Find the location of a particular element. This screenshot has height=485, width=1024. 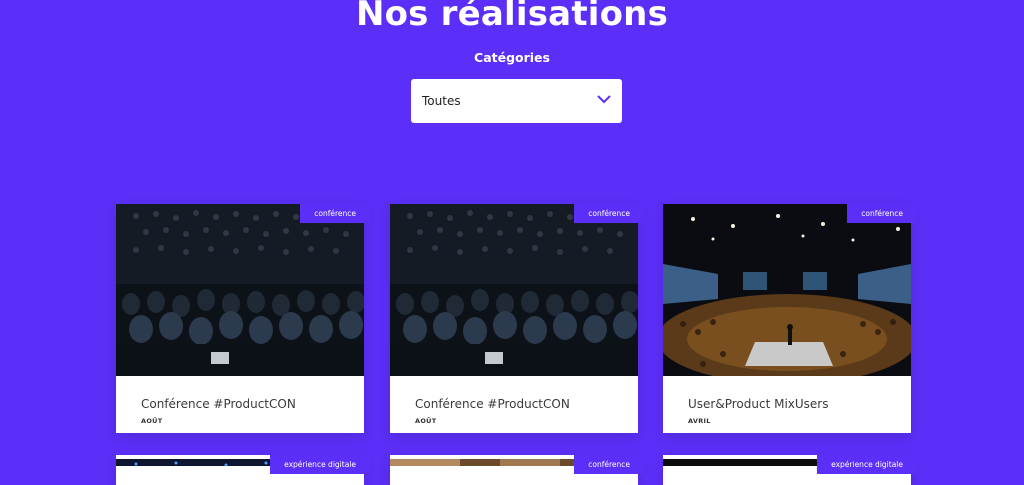

category-select-value: Toutes is located at coordinates (441, 101).